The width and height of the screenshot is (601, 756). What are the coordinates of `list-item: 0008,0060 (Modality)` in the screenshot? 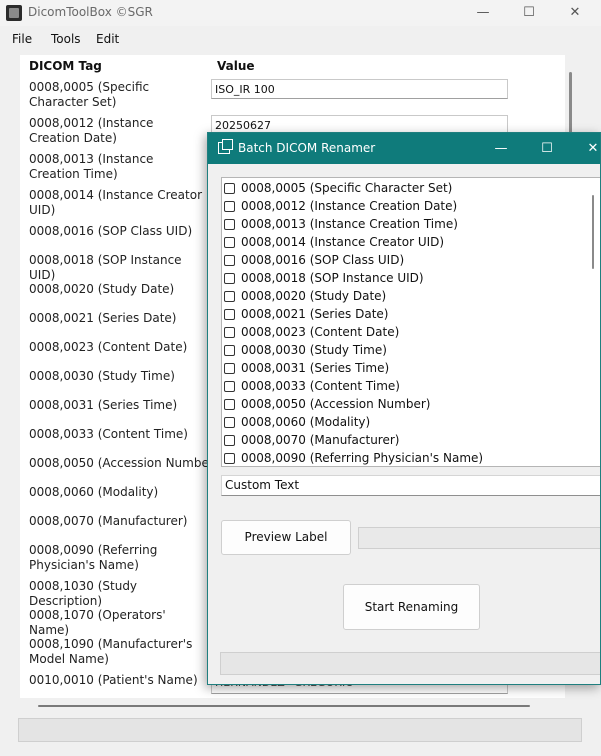 It's located at (297, 422).